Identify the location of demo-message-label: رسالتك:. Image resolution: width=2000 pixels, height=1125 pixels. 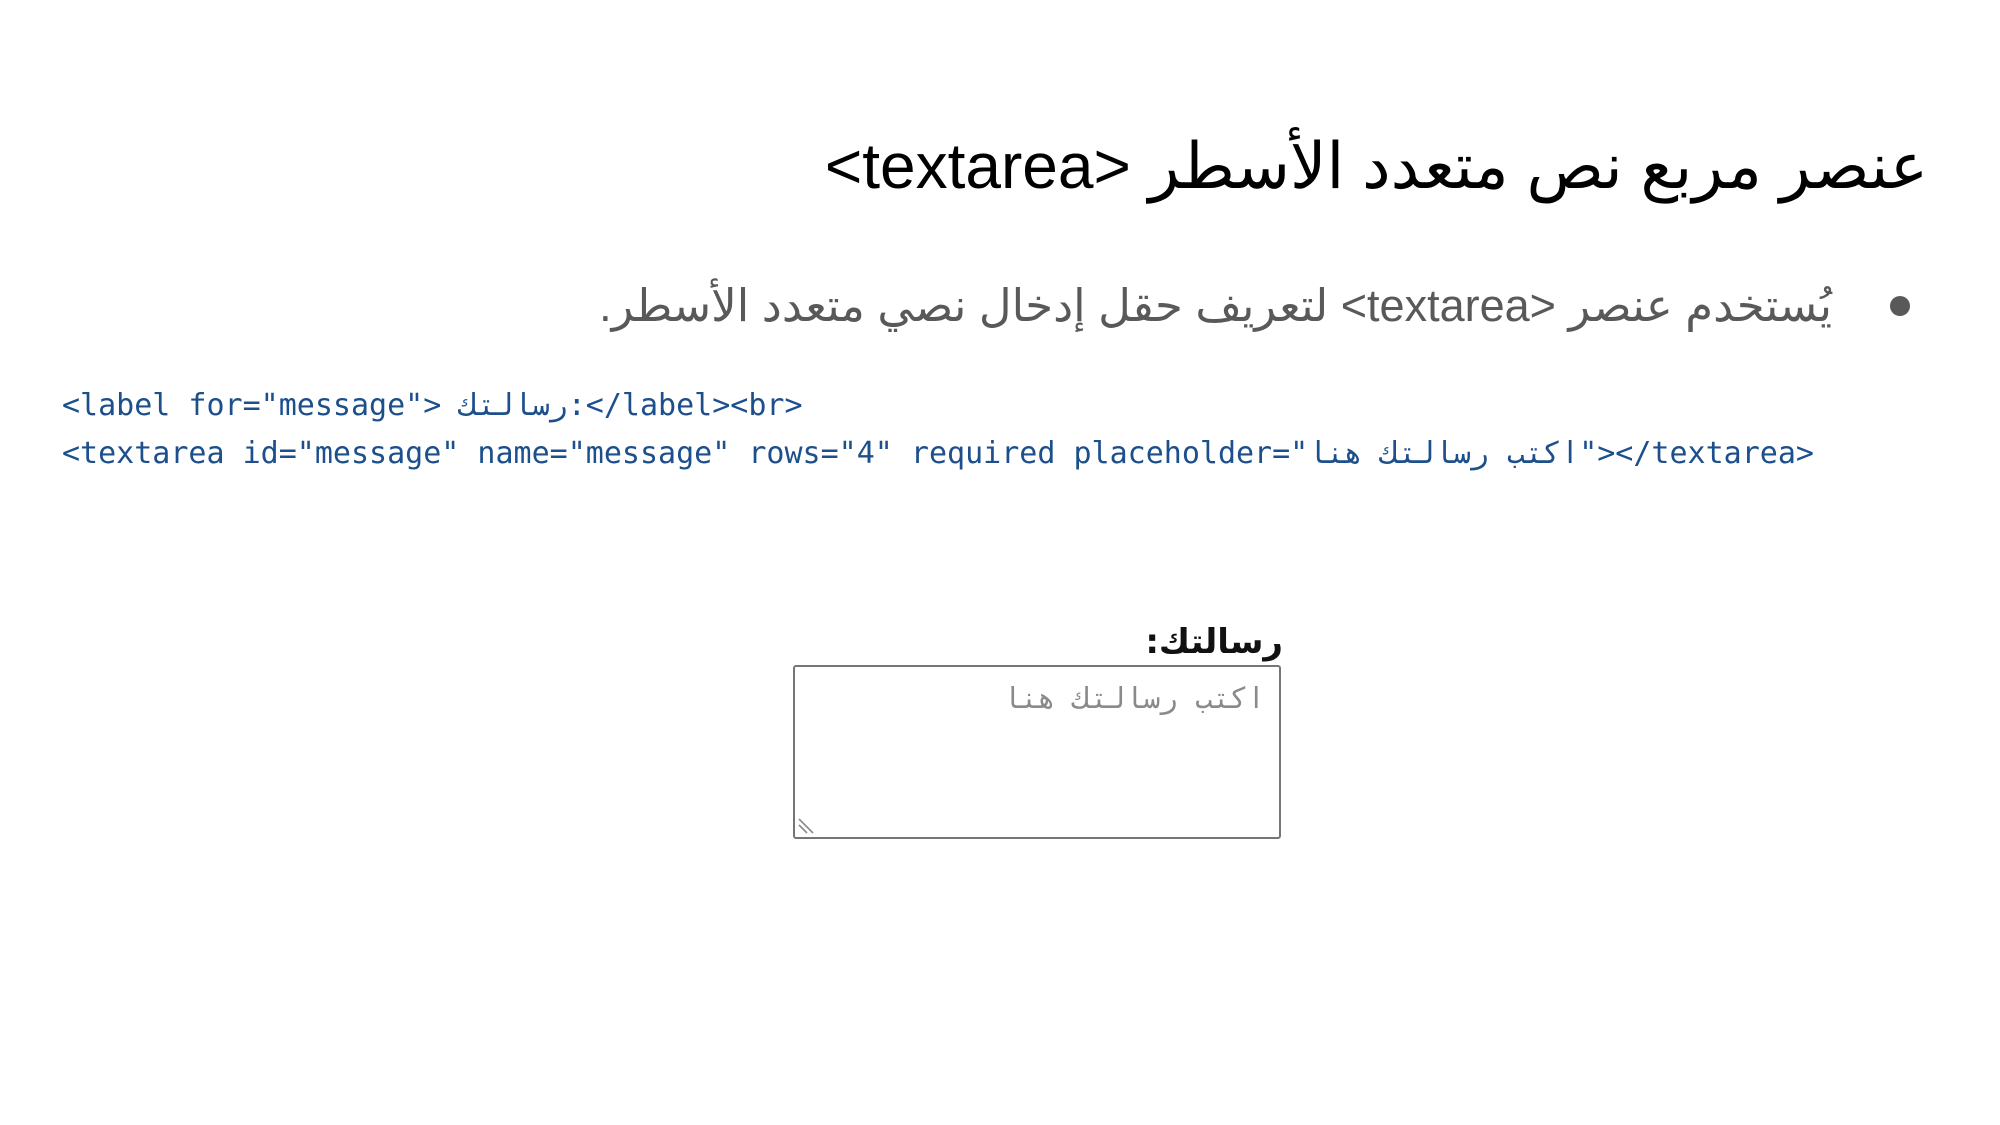
(1214, 642).